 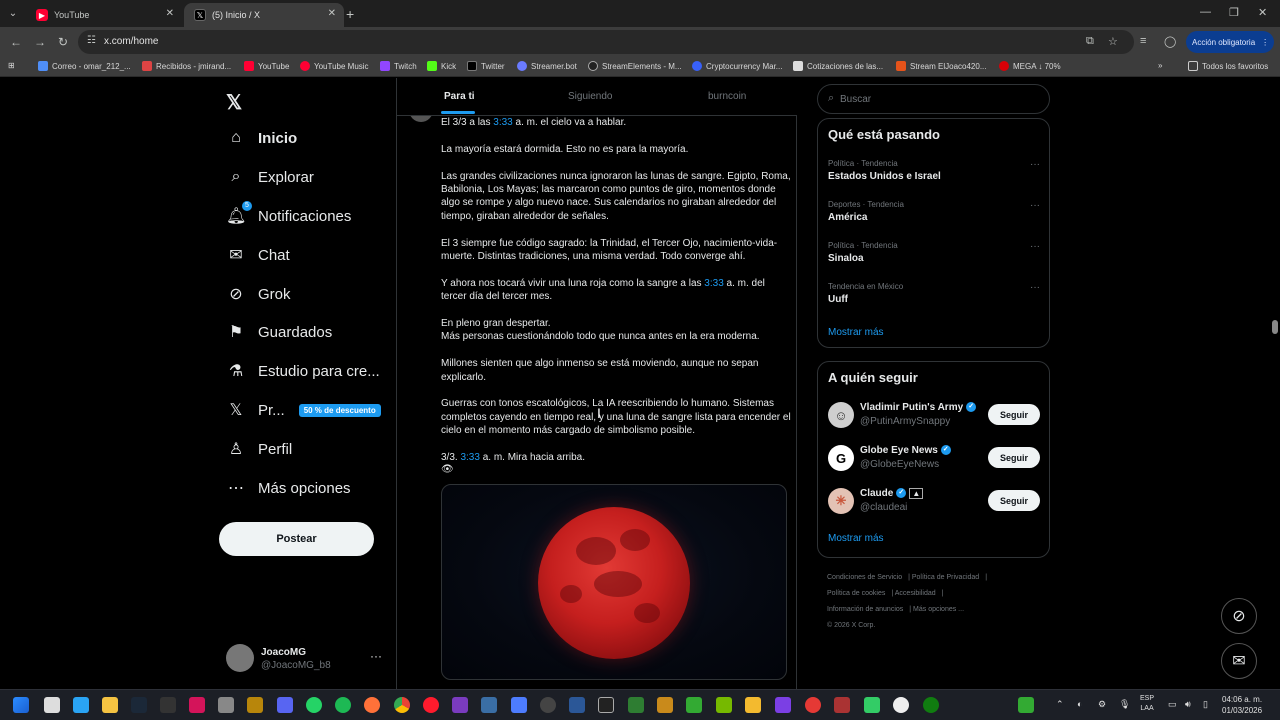 What do you see at coordinates (257, 255) in the screenshot?
I see `nav-item-chat: ✉ Chat` at bounding box center [257, 255].